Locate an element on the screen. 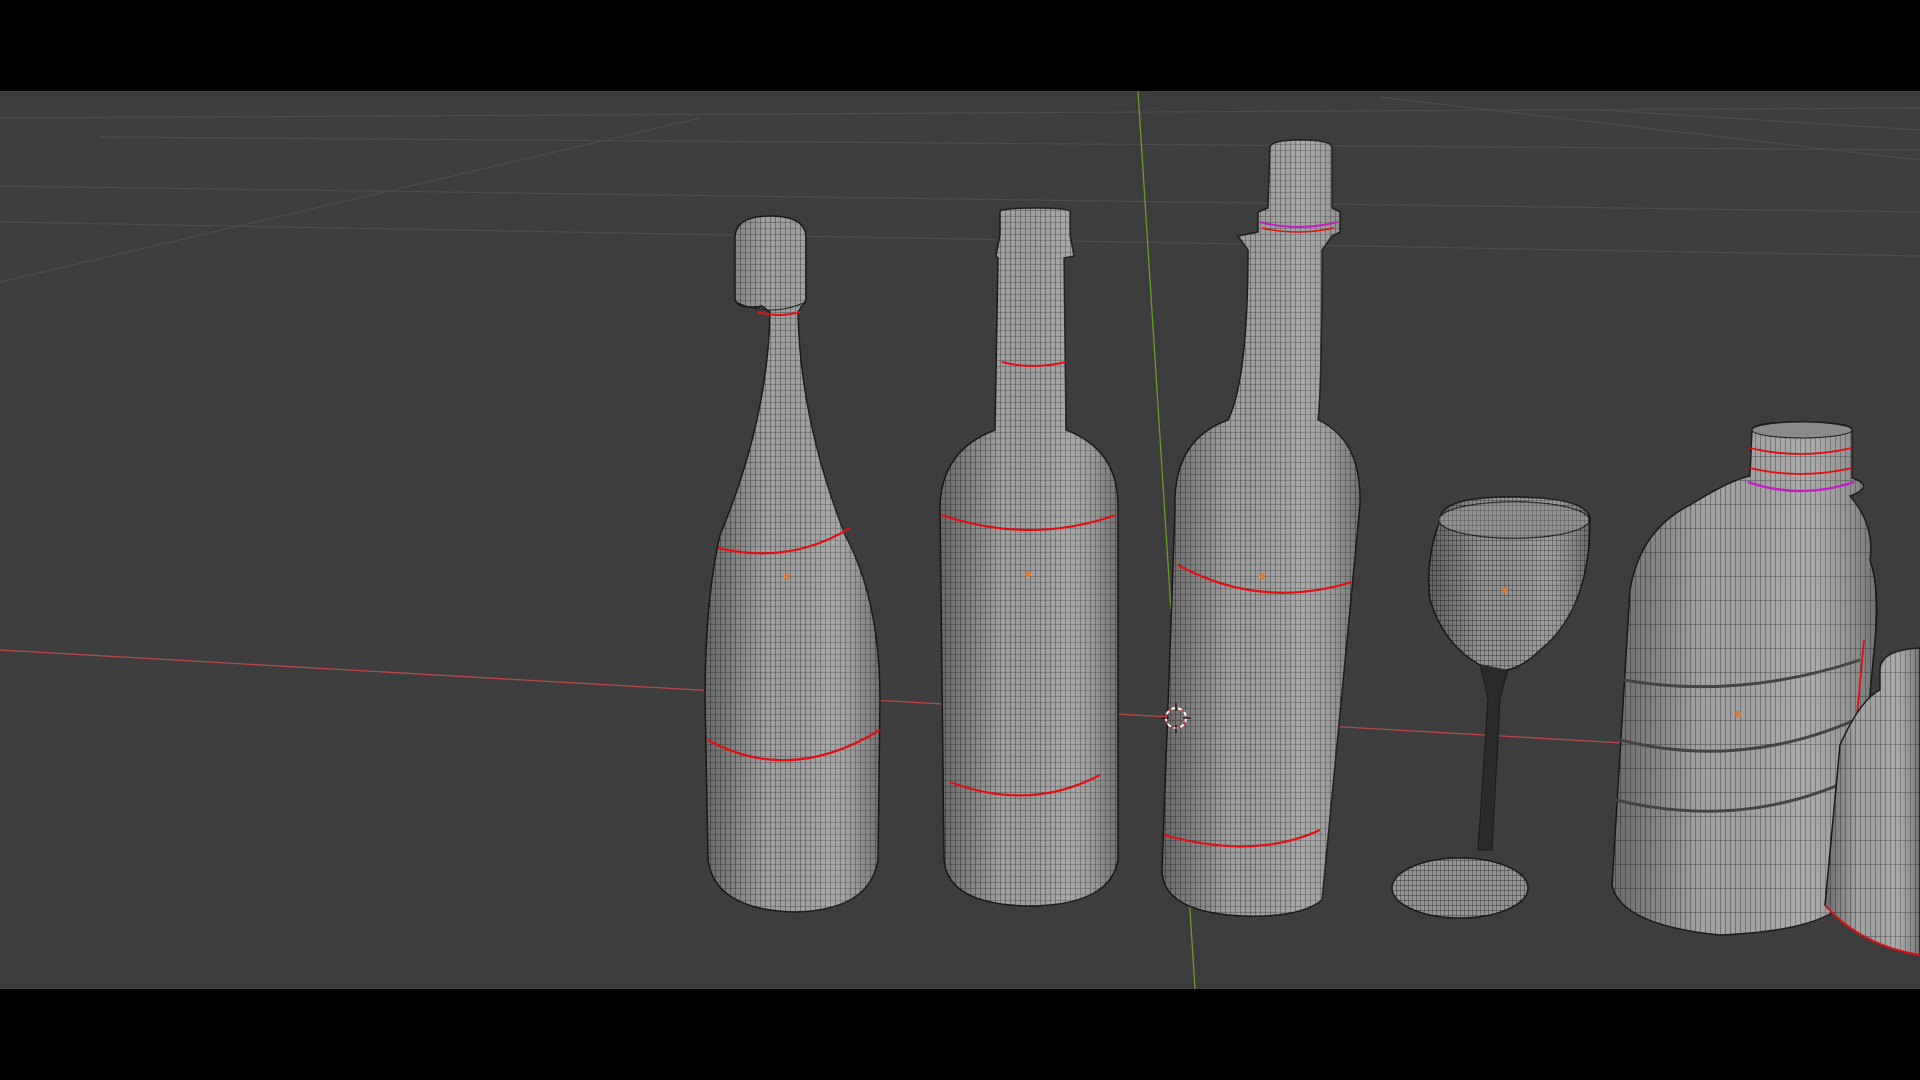 The height and width of the screenshot is (1080, 1920). letterbox-top is located at coordinates (960, 45).